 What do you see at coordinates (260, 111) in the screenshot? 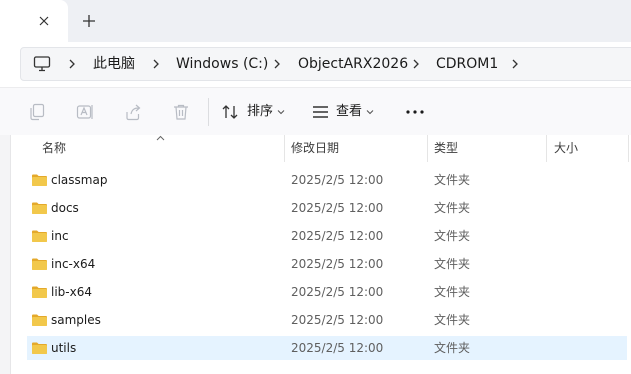
I see `sort-label: 排序` at bounding box center [260, 111].